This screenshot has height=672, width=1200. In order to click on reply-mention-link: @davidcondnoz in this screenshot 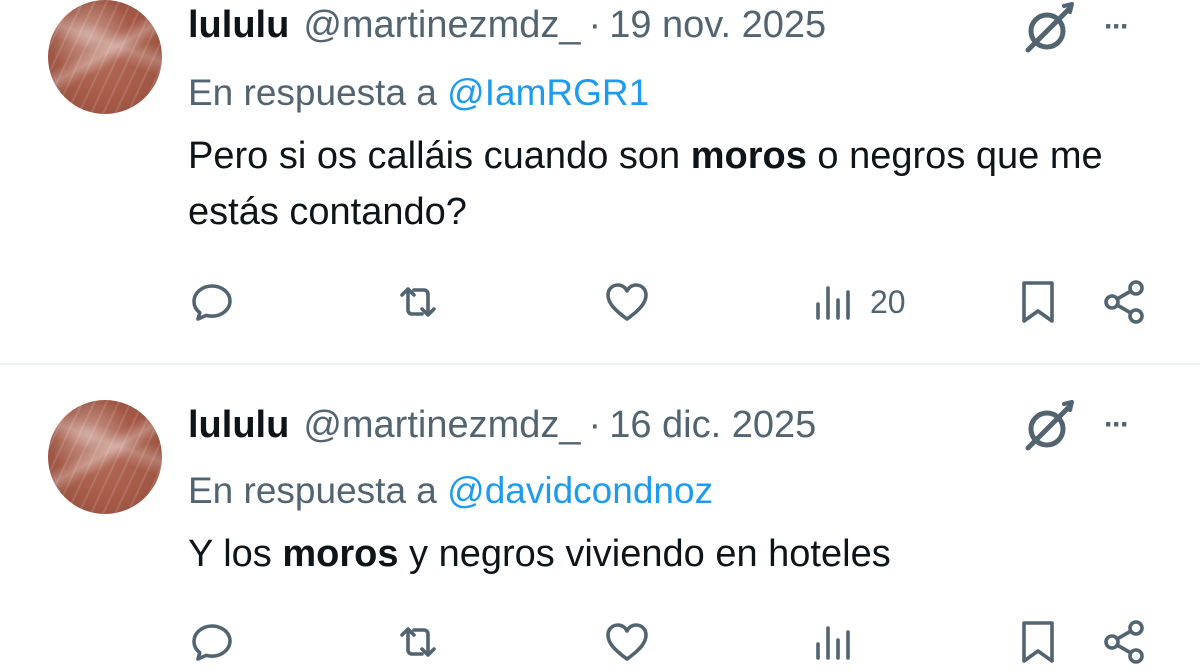, I will do `click(580, 490)`.